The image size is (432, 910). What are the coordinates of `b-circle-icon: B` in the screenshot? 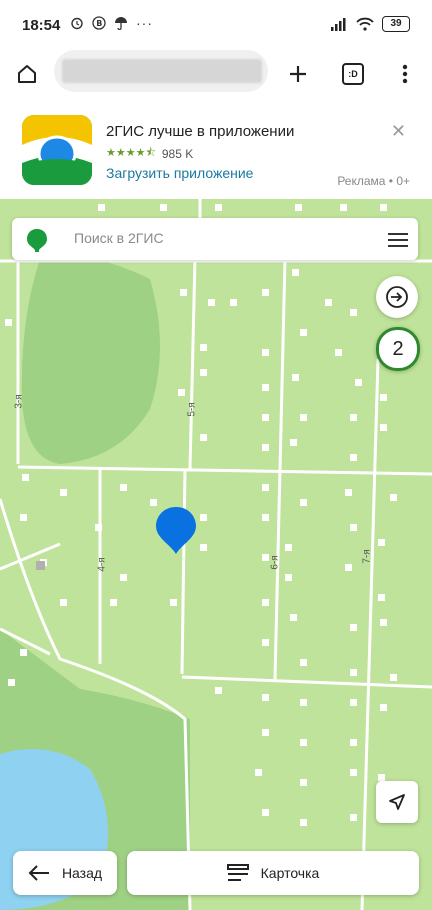 It's located at (99, 23).